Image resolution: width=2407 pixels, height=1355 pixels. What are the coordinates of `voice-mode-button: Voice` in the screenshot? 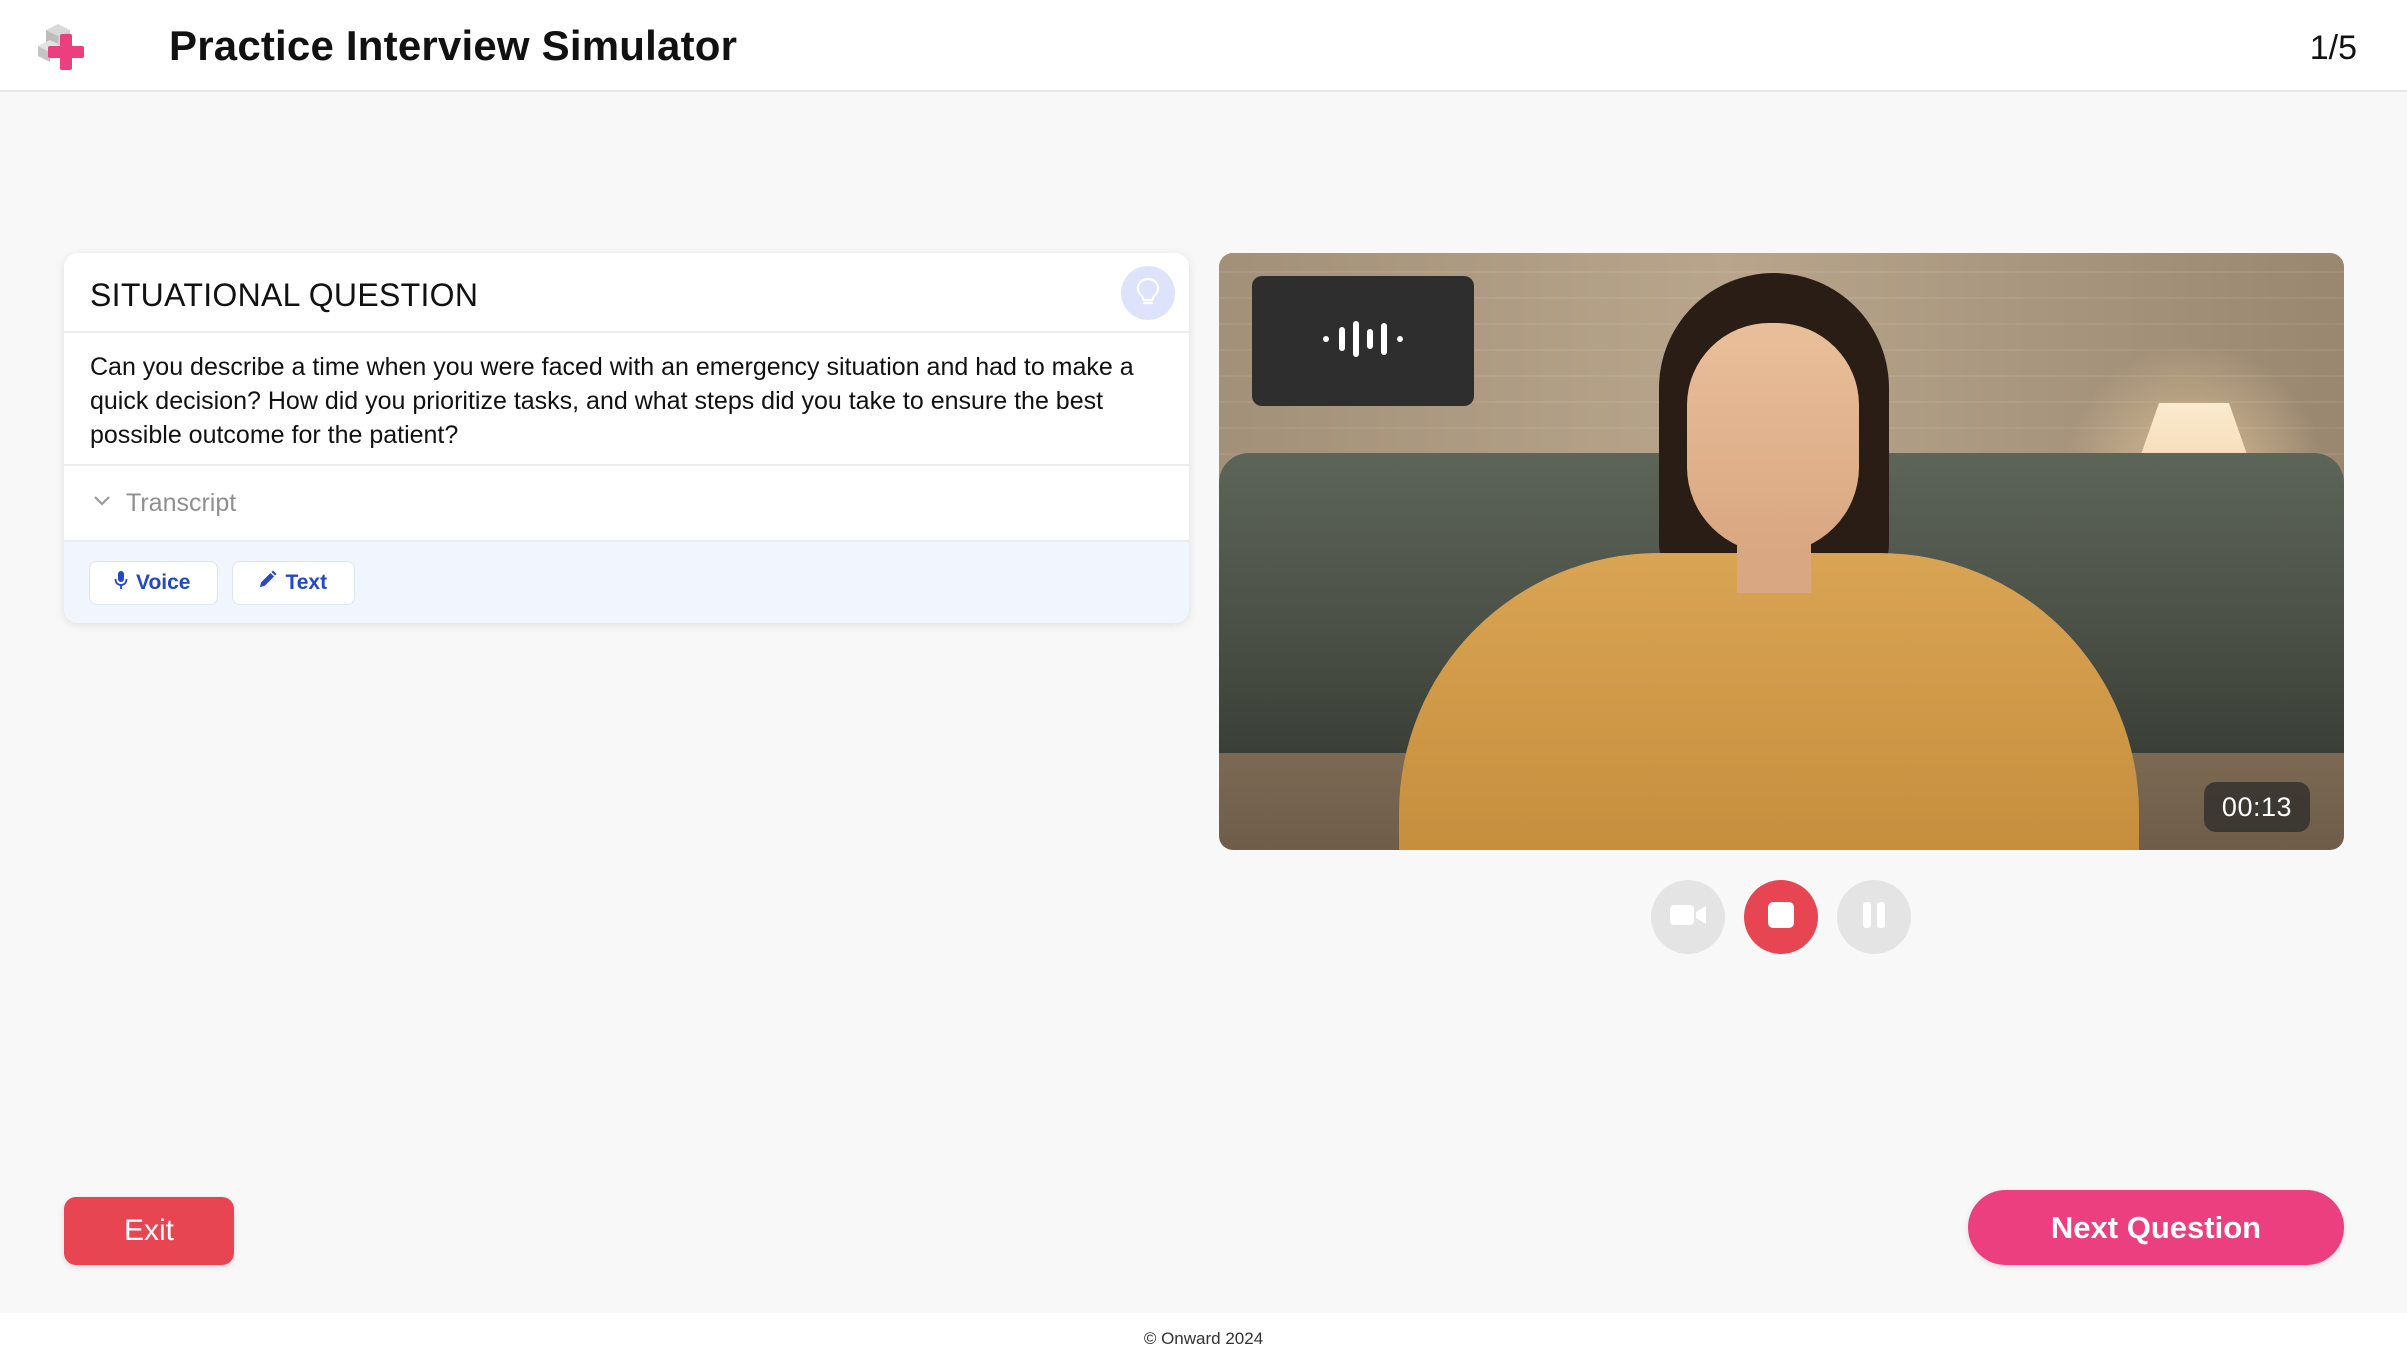 It's located at (154, 582).